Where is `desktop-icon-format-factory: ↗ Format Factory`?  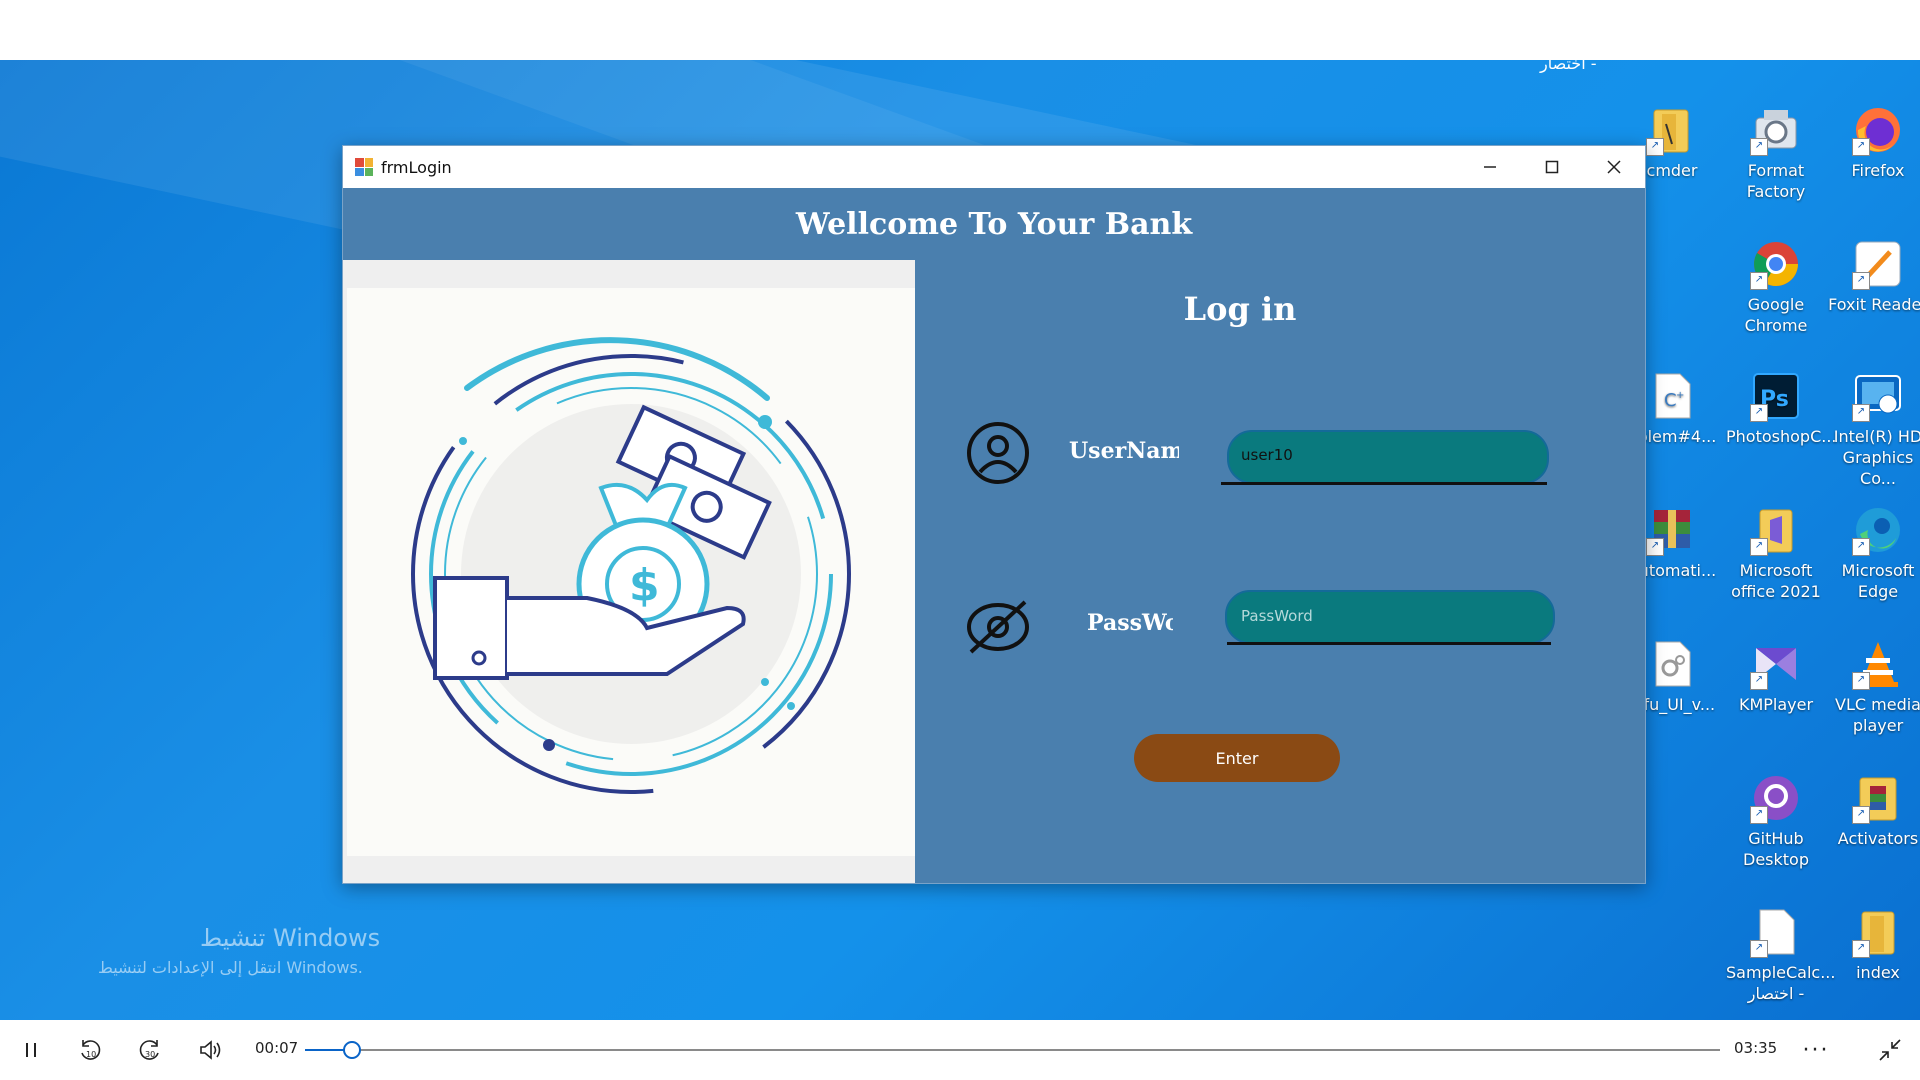
desktop-icon-format-factory: ↗ Format Factory is located at coordinates (1776, 153).